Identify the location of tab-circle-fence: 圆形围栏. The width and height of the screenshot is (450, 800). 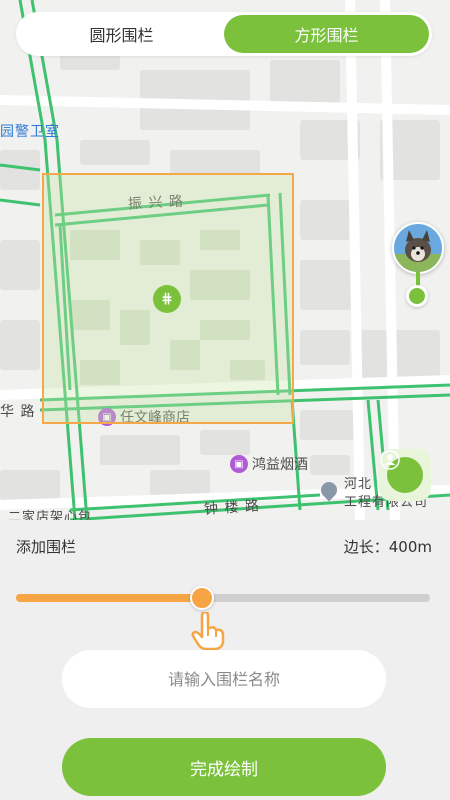
(121, 34).